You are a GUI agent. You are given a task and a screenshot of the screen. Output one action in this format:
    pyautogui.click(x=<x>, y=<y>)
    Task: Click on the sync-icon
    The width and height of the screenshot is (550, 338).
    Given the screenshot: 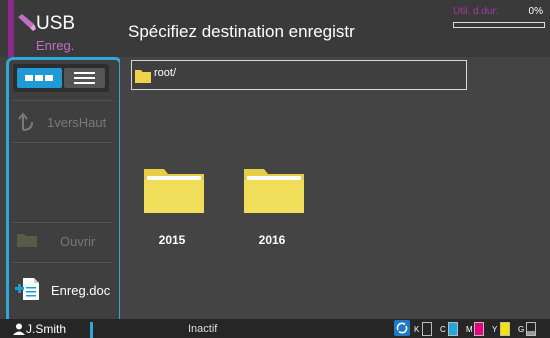 What is the action you would take?
    pyautogui.click(x=402, y=328)
    